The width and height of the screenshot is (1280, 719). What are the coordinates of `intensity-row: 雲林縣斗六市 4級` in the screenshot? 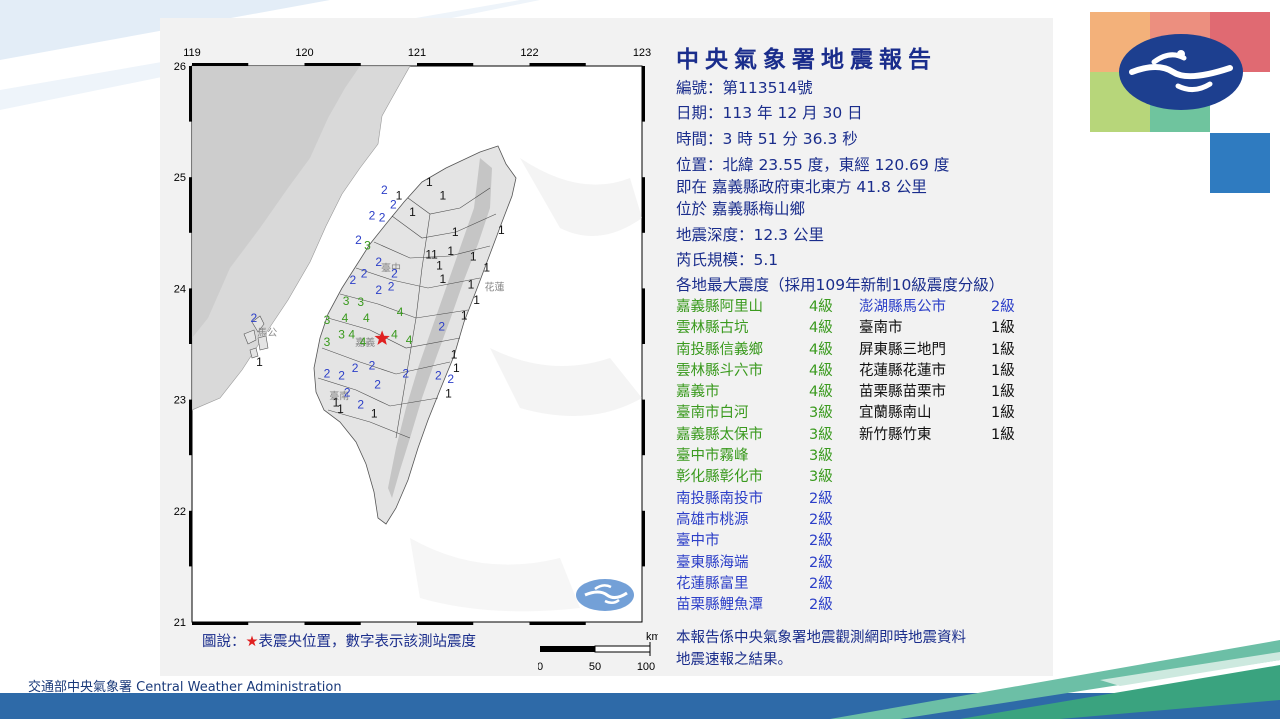 It's located at (766, 371).